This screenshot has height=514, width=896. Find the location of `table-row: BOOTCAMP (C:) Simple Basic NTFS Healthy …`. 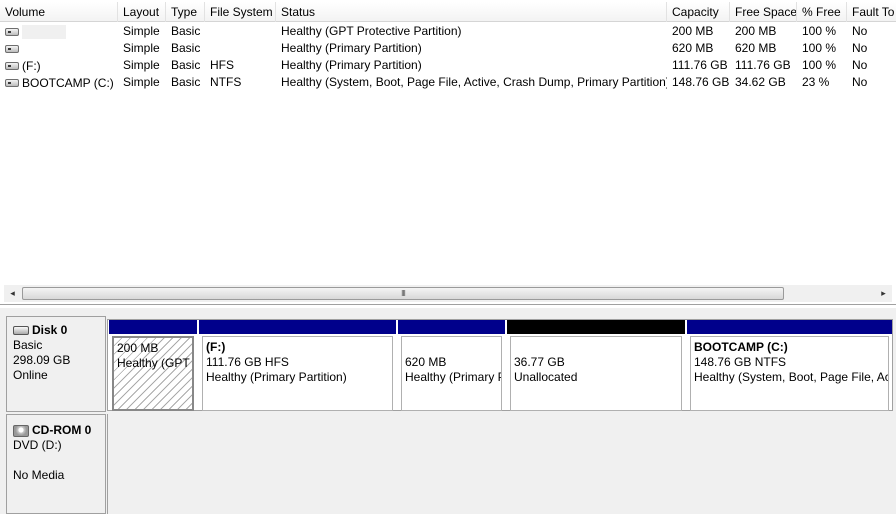

table-row: BOOTCAMP (C:) Simple Basic NTFS Healthy … is located at coordinates (448, 82).